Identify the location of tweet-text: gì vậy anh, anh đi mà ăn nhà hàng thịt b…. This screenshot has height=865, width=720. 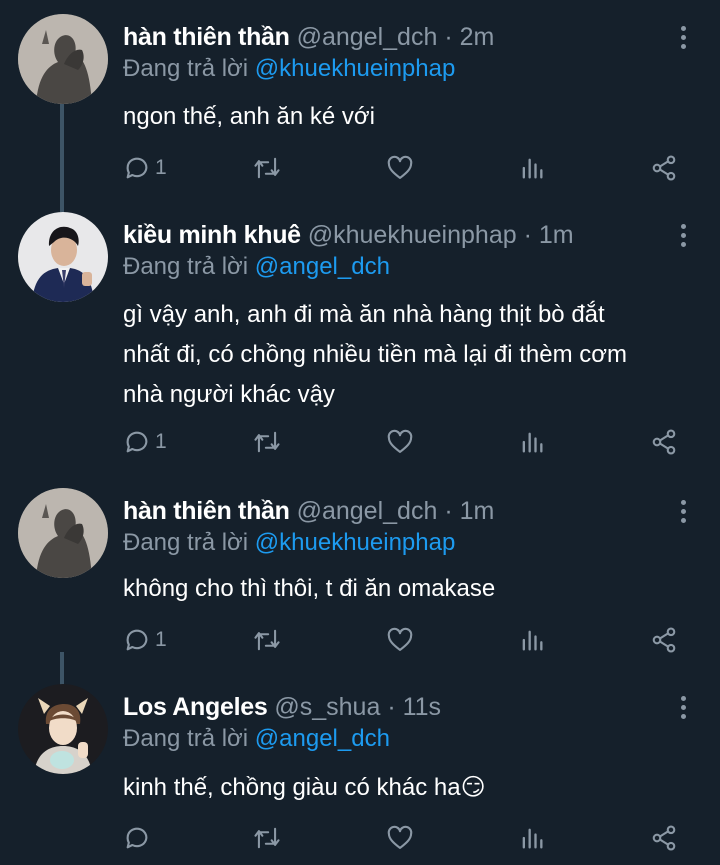
(413, 355).